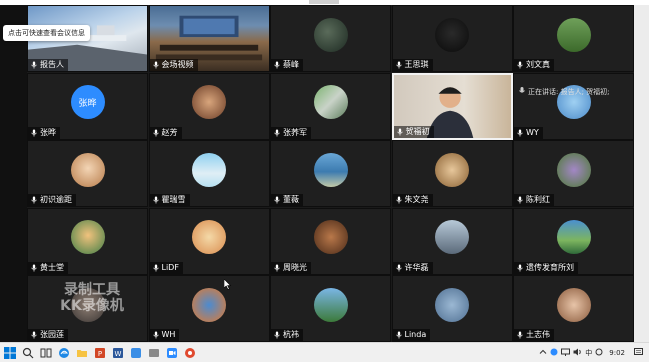  I want to click on participant-tile: 黄士堂, so click(87, 241).